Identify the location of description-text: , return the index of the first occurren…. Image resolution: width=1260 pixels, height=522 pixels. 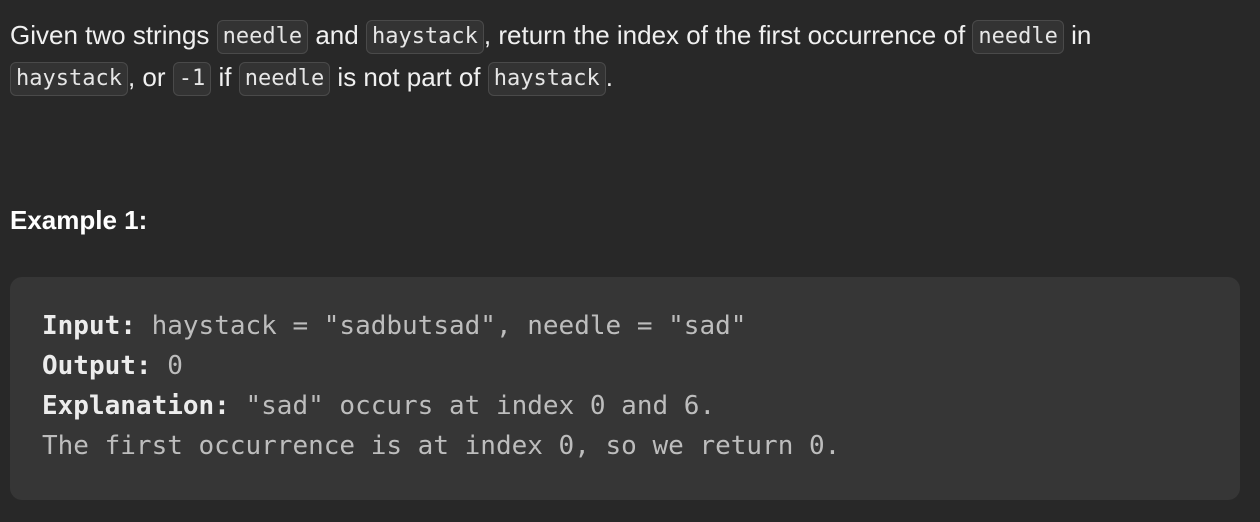
(728, 35).